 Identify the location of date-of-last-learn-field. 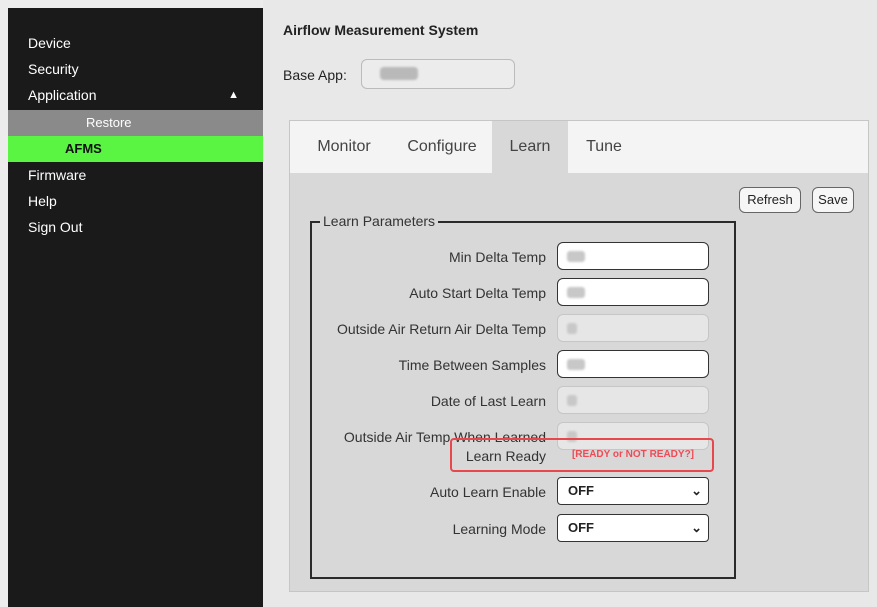
(633, 400).